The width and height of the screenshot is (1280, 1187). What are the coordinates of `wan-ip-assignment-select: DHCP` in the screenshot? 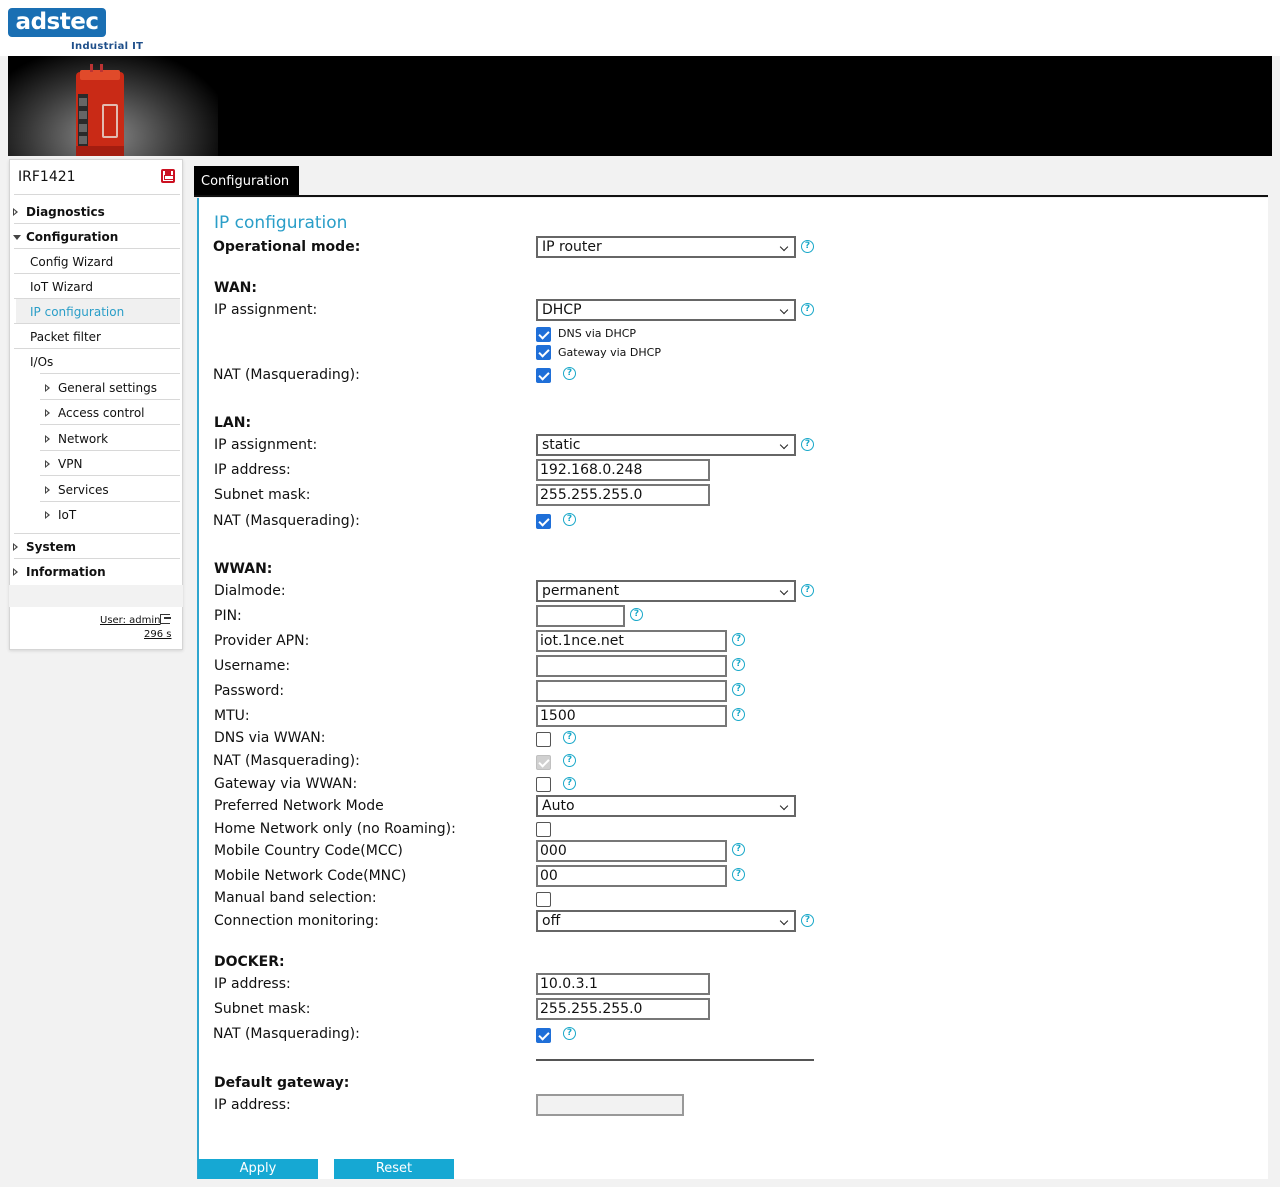 It's located at (666, 310).